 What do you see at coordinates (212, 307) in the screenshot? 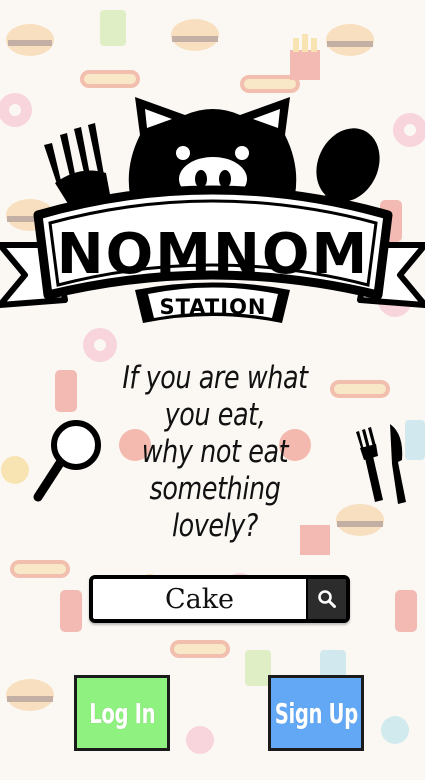
I see `brand-subtitle: STATION` at bounding box center [212, 307].